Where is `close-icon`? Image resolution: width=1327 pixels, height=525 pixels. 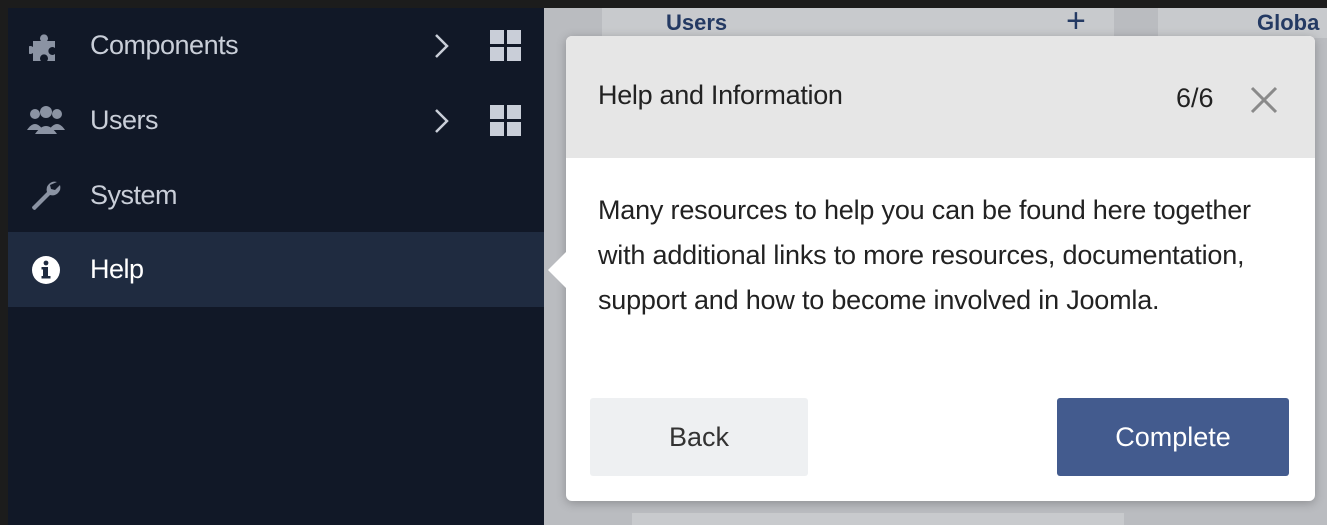 close-icon is located at coordinates (1264, 100).